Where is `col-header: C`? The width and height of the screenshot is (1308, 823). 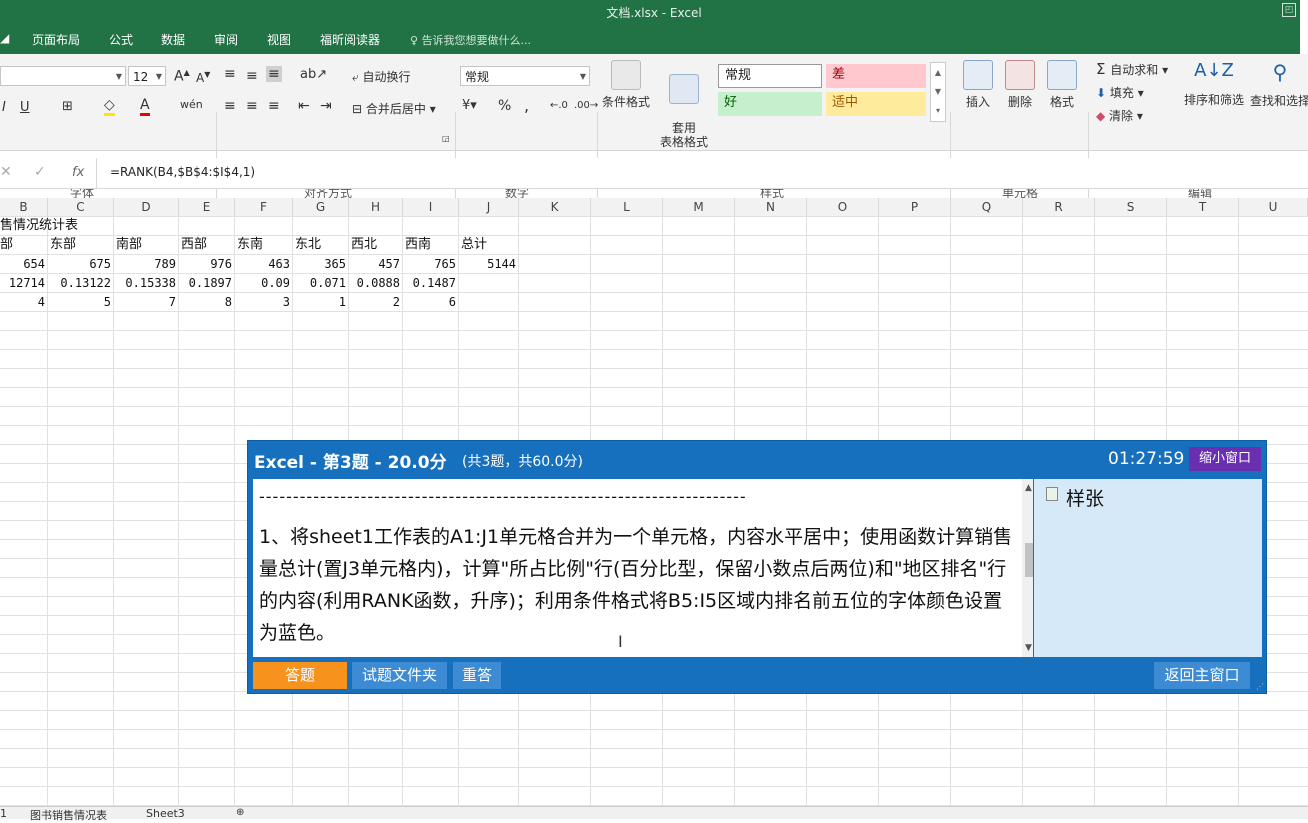 col-header: C is located at coordinates (81, 207).